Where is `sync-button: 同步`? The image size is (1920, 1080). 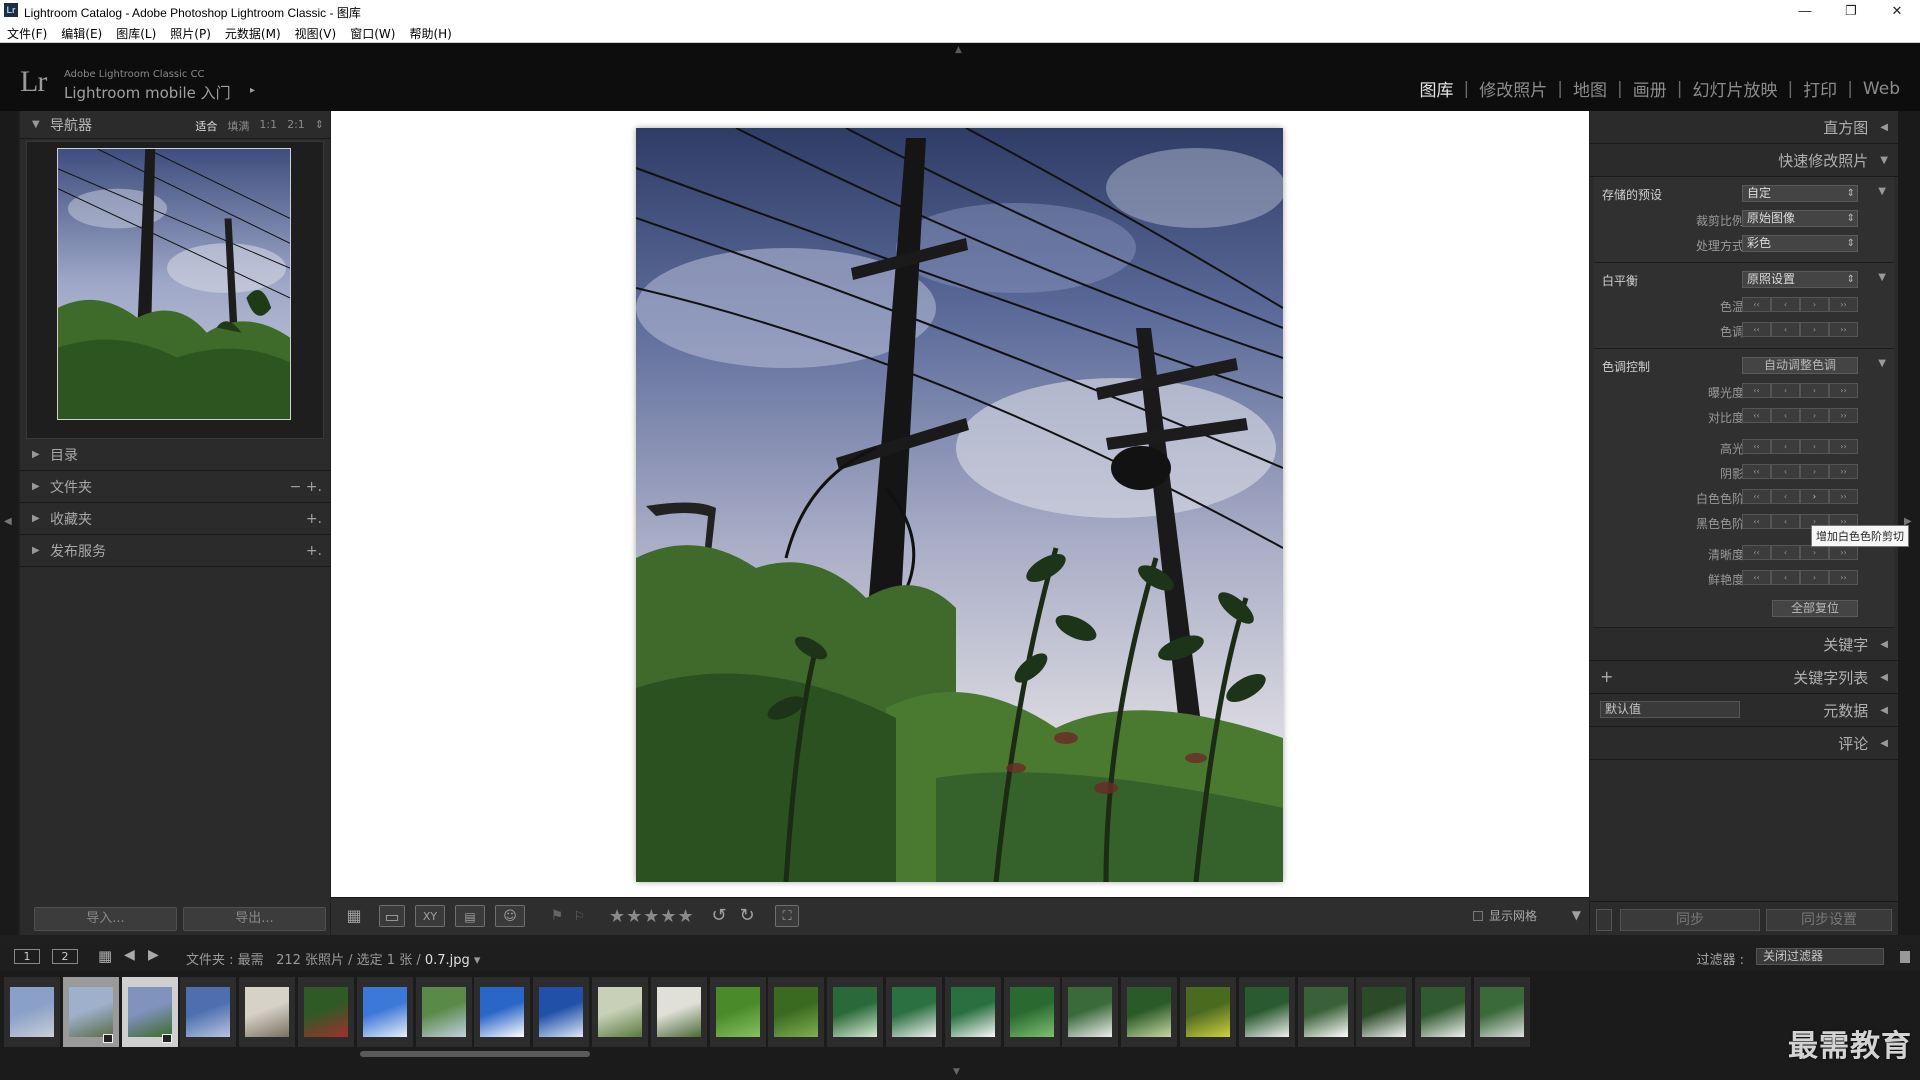 sync-button: 同步 is located at coordinates (1690, 920).